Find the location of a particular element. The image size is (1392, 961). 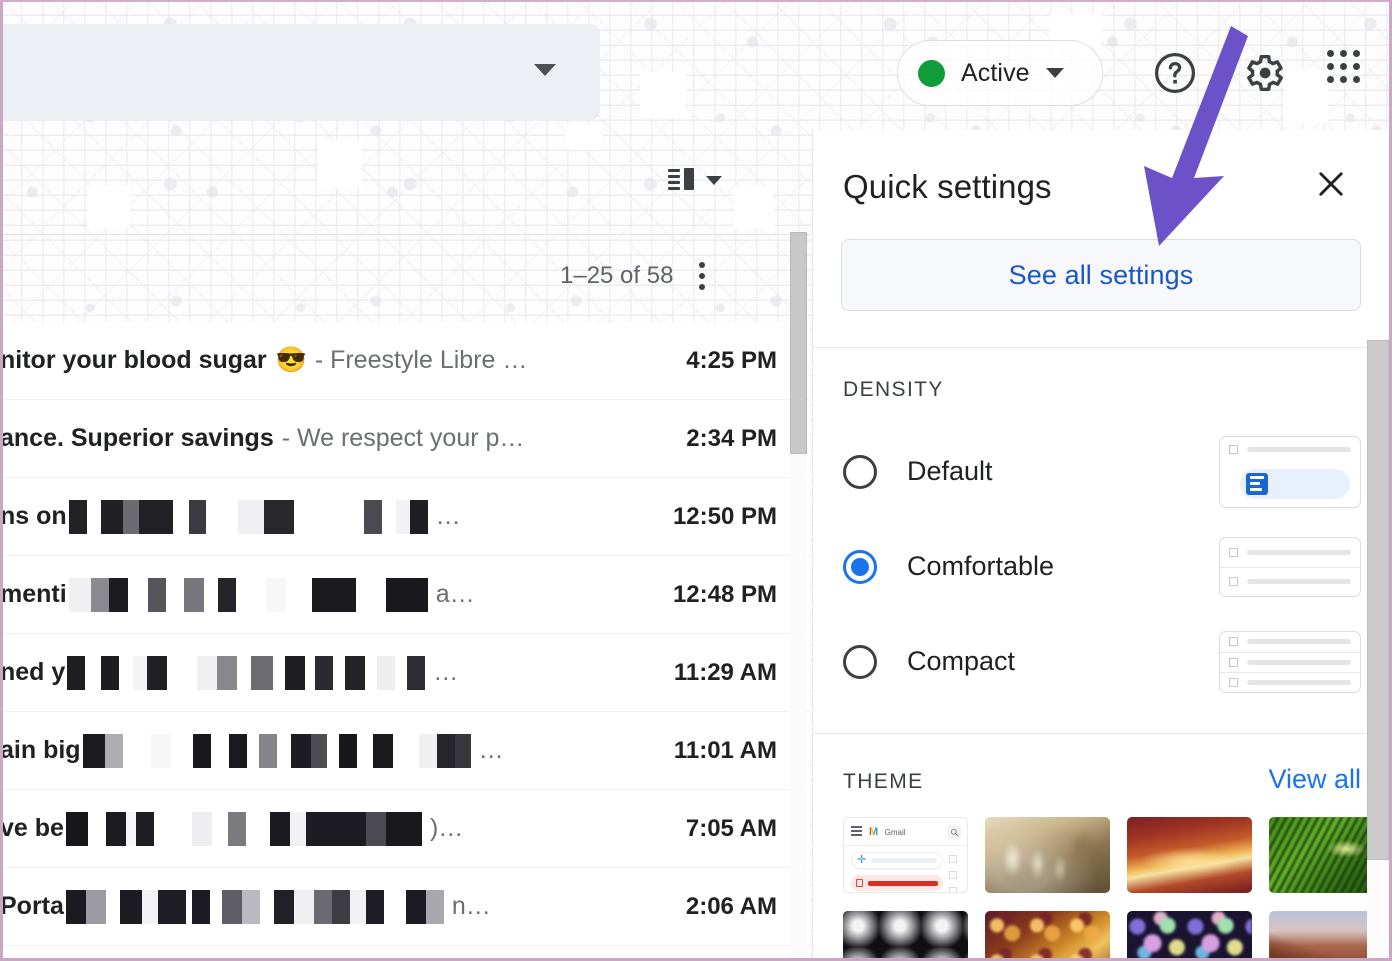

plus-icon: ✛ is located at coordinates (862, 860).